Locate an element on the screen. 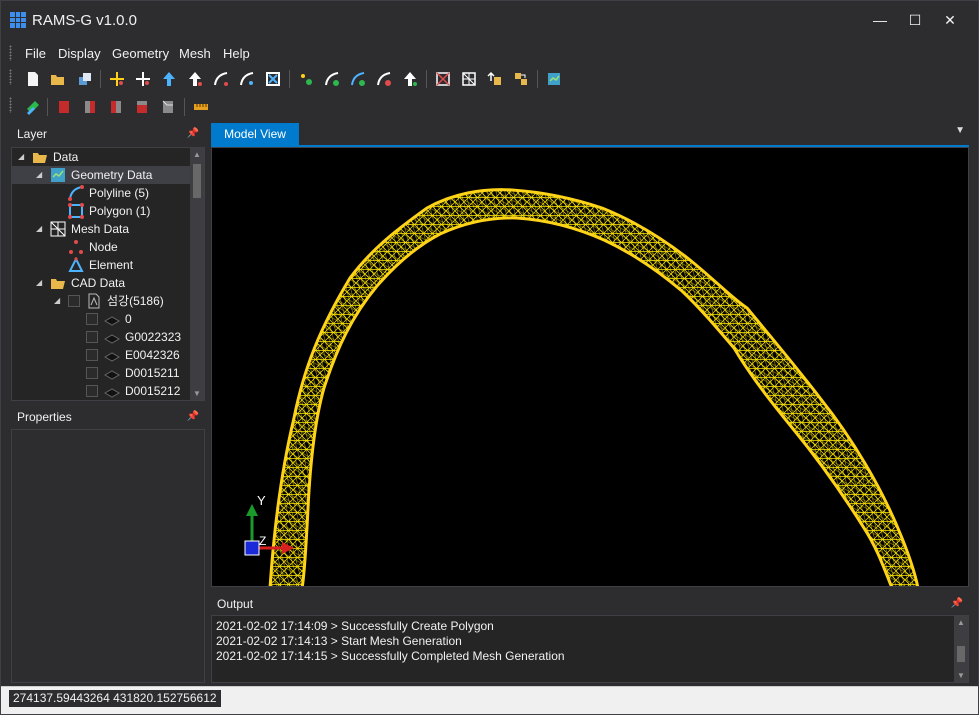 The height and width of the screenshot is (715, 979). map-view-icon is located at coordinates (554, 79).